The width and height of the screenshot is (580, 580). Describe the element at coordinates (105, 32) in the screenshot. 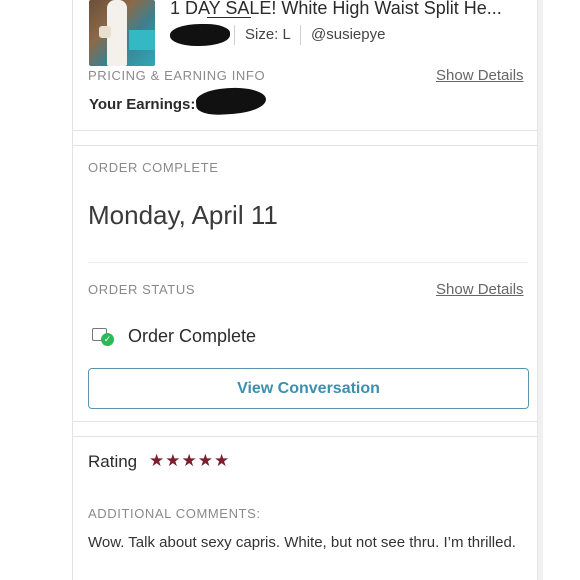

I see `thumbnail-bag` at that location.